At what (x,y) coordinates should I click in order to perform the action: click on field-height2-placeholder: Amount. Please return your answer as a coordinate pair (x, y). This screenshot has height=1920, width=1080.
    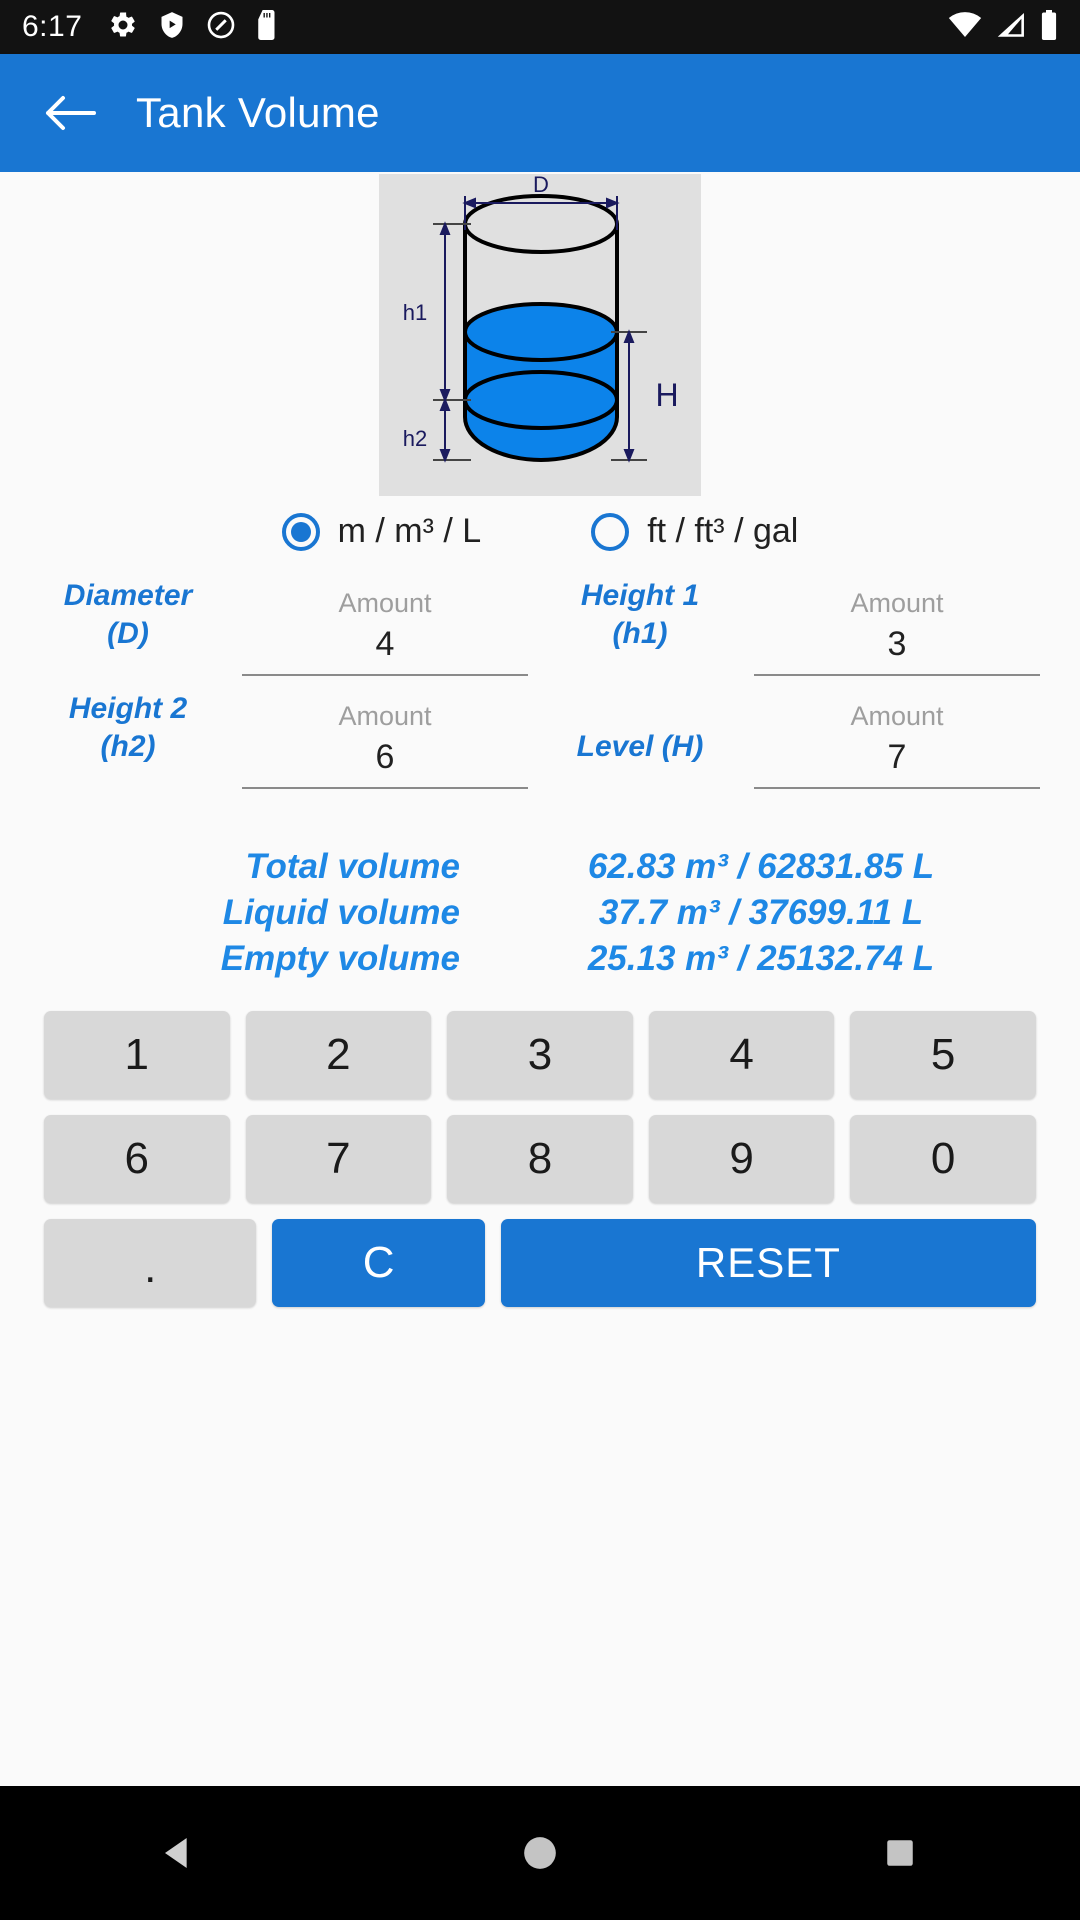
    Looking at the image, I should click on (385, 715).